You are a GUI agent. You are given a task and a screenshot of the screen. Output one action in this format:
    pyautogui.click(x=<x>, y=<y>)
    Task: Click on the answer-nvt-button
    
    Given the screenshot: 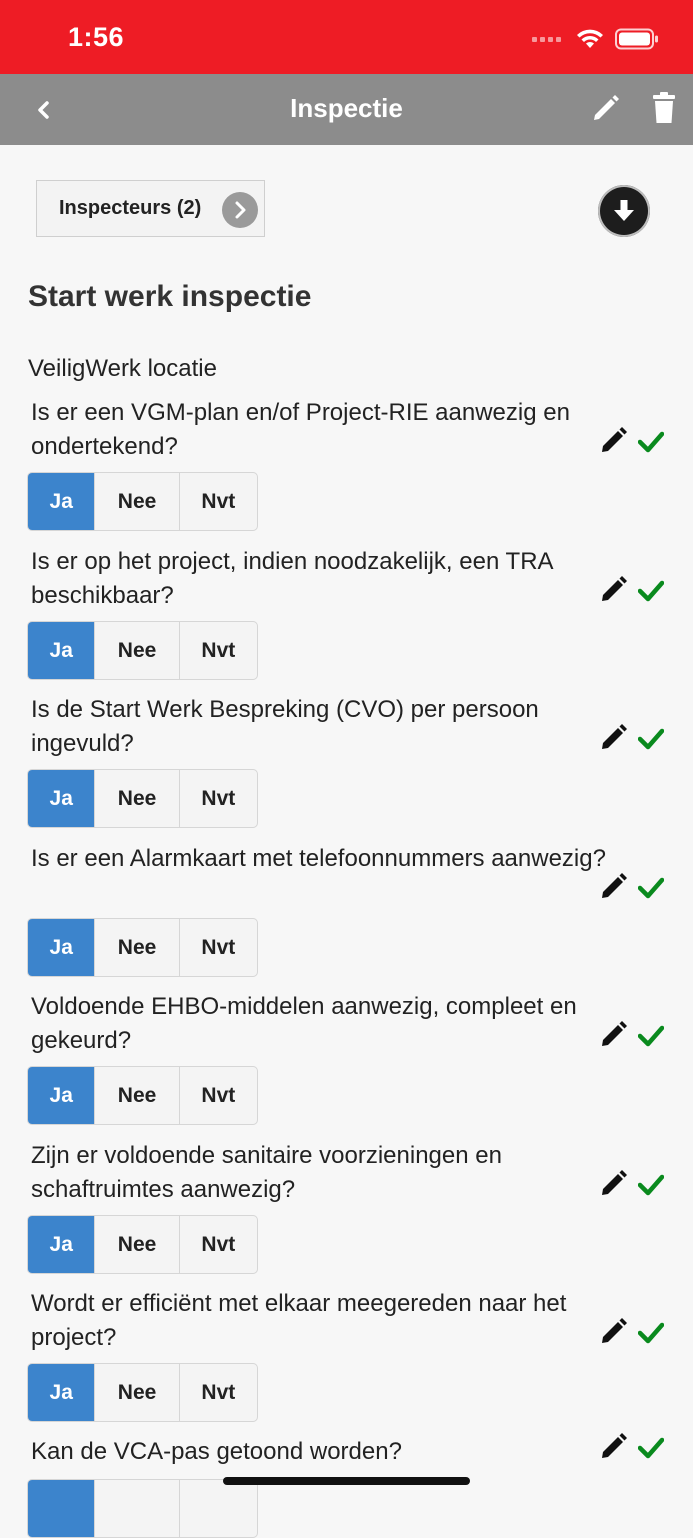 What is the action you would take?
    pyautogui.click(x=217, y=1508)
    